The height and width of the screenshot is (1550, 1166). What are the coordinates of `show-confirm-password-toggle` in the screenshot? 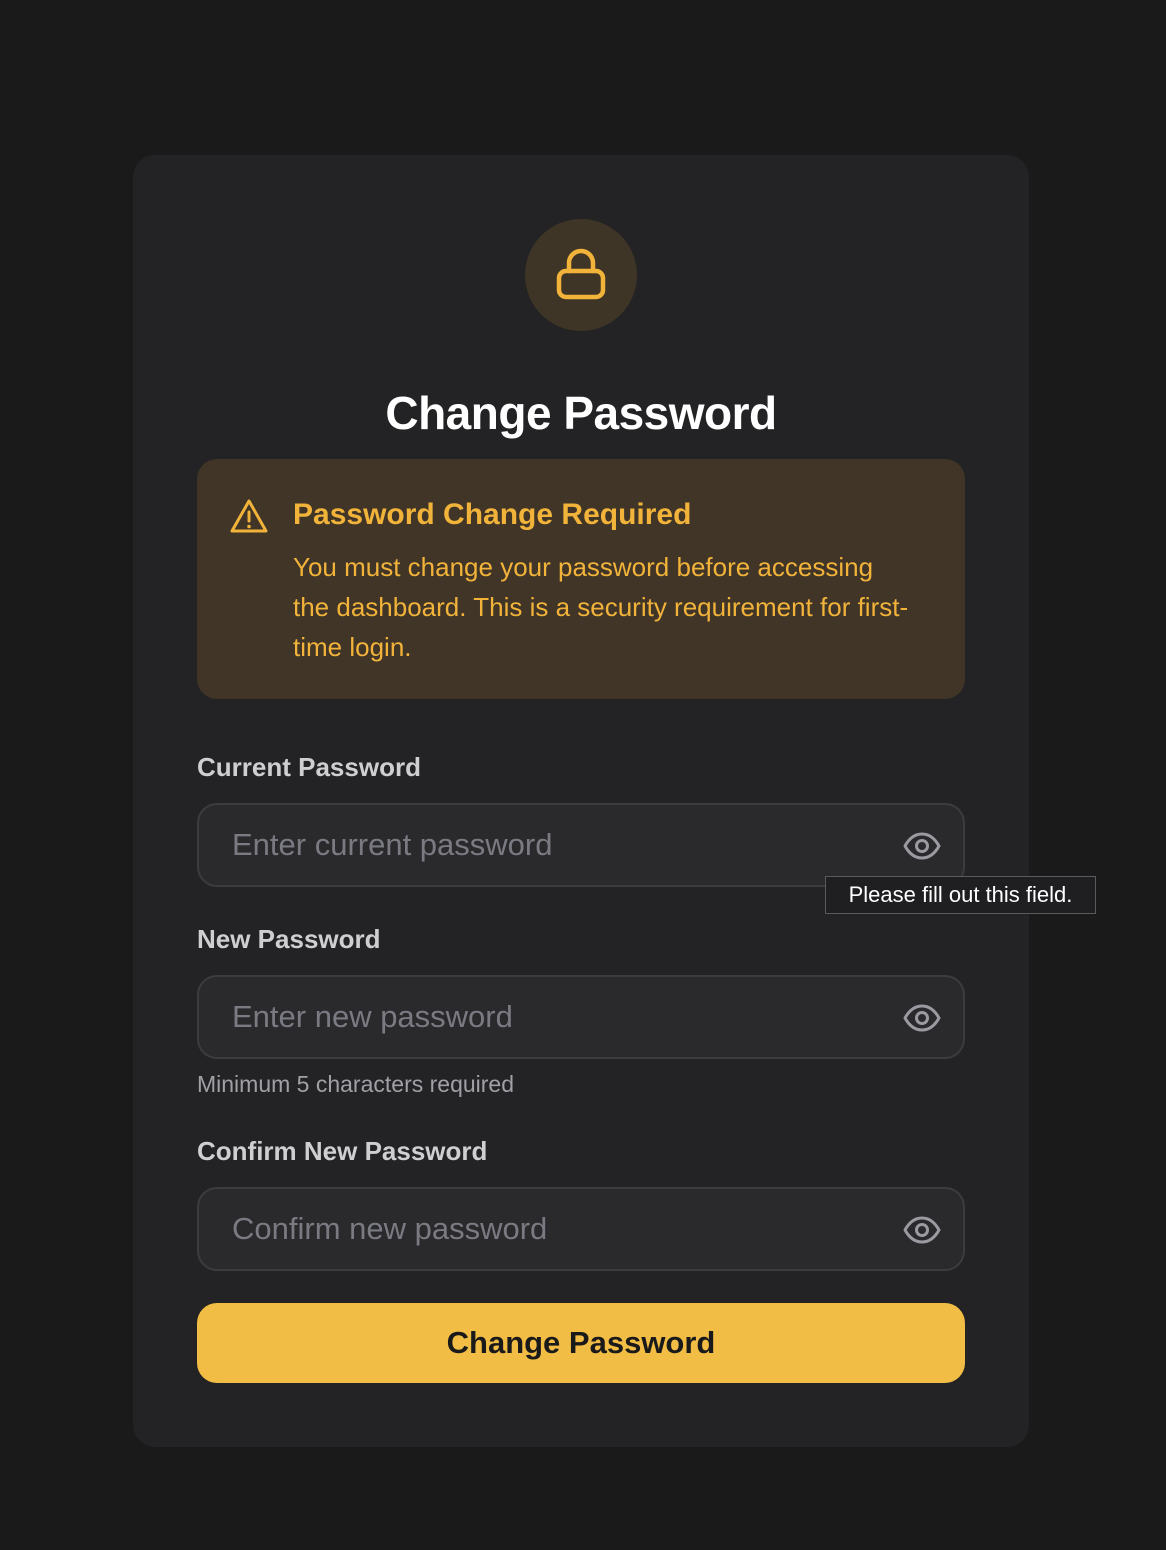 It's located at (922, 1230).